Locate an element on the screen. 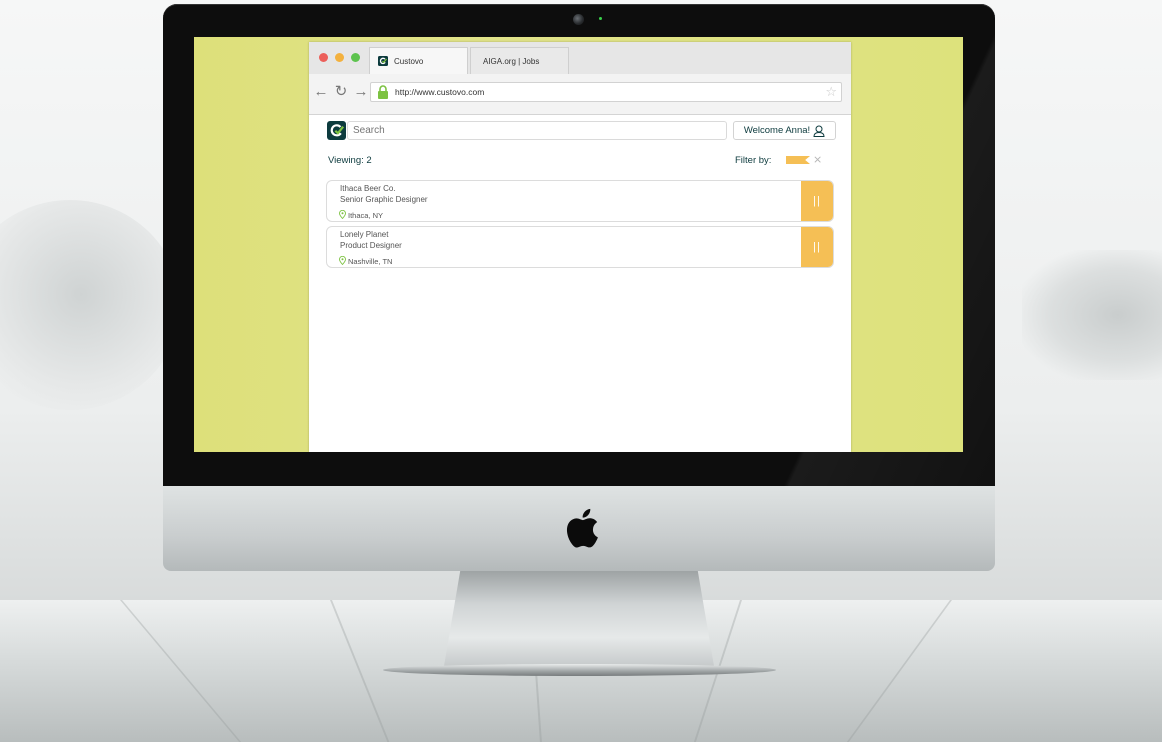  back-arrow-icon: ← is located at coordinates (321, 92).